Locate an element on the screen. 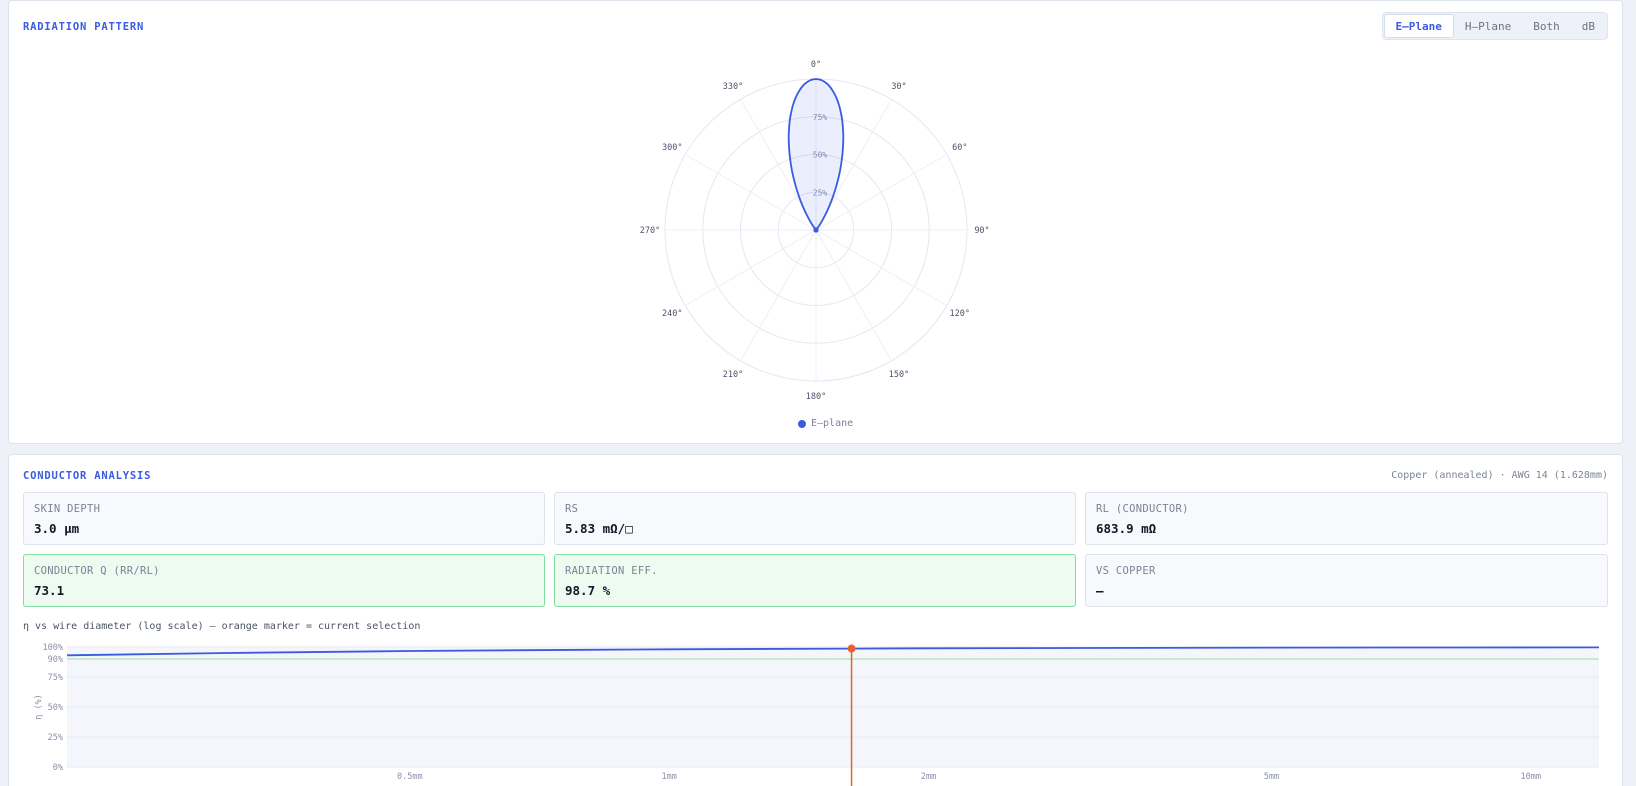 The image size is (1636, 786). x-tick-label: 0.5mm is located at coordinates (410, 777).